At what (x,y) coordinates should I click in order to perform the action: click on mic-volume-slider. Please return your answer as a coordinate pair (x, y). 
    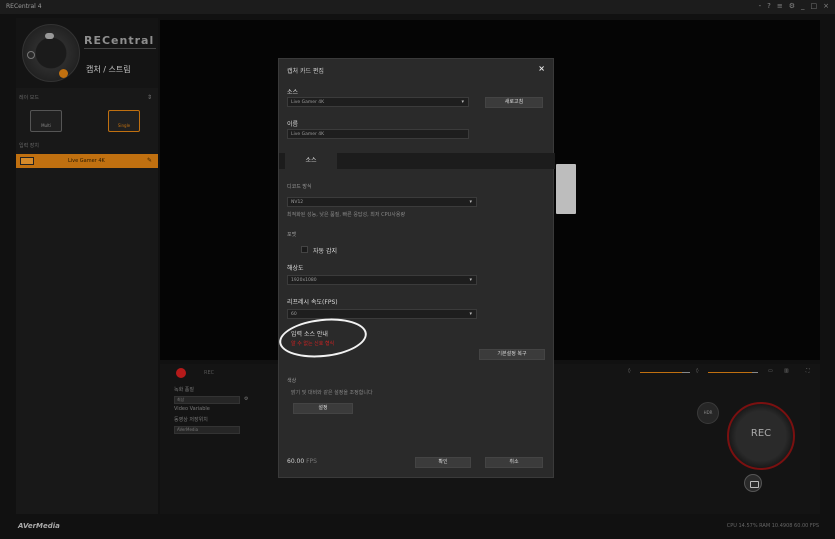
    Looking at the image, I should click on (665, 372).